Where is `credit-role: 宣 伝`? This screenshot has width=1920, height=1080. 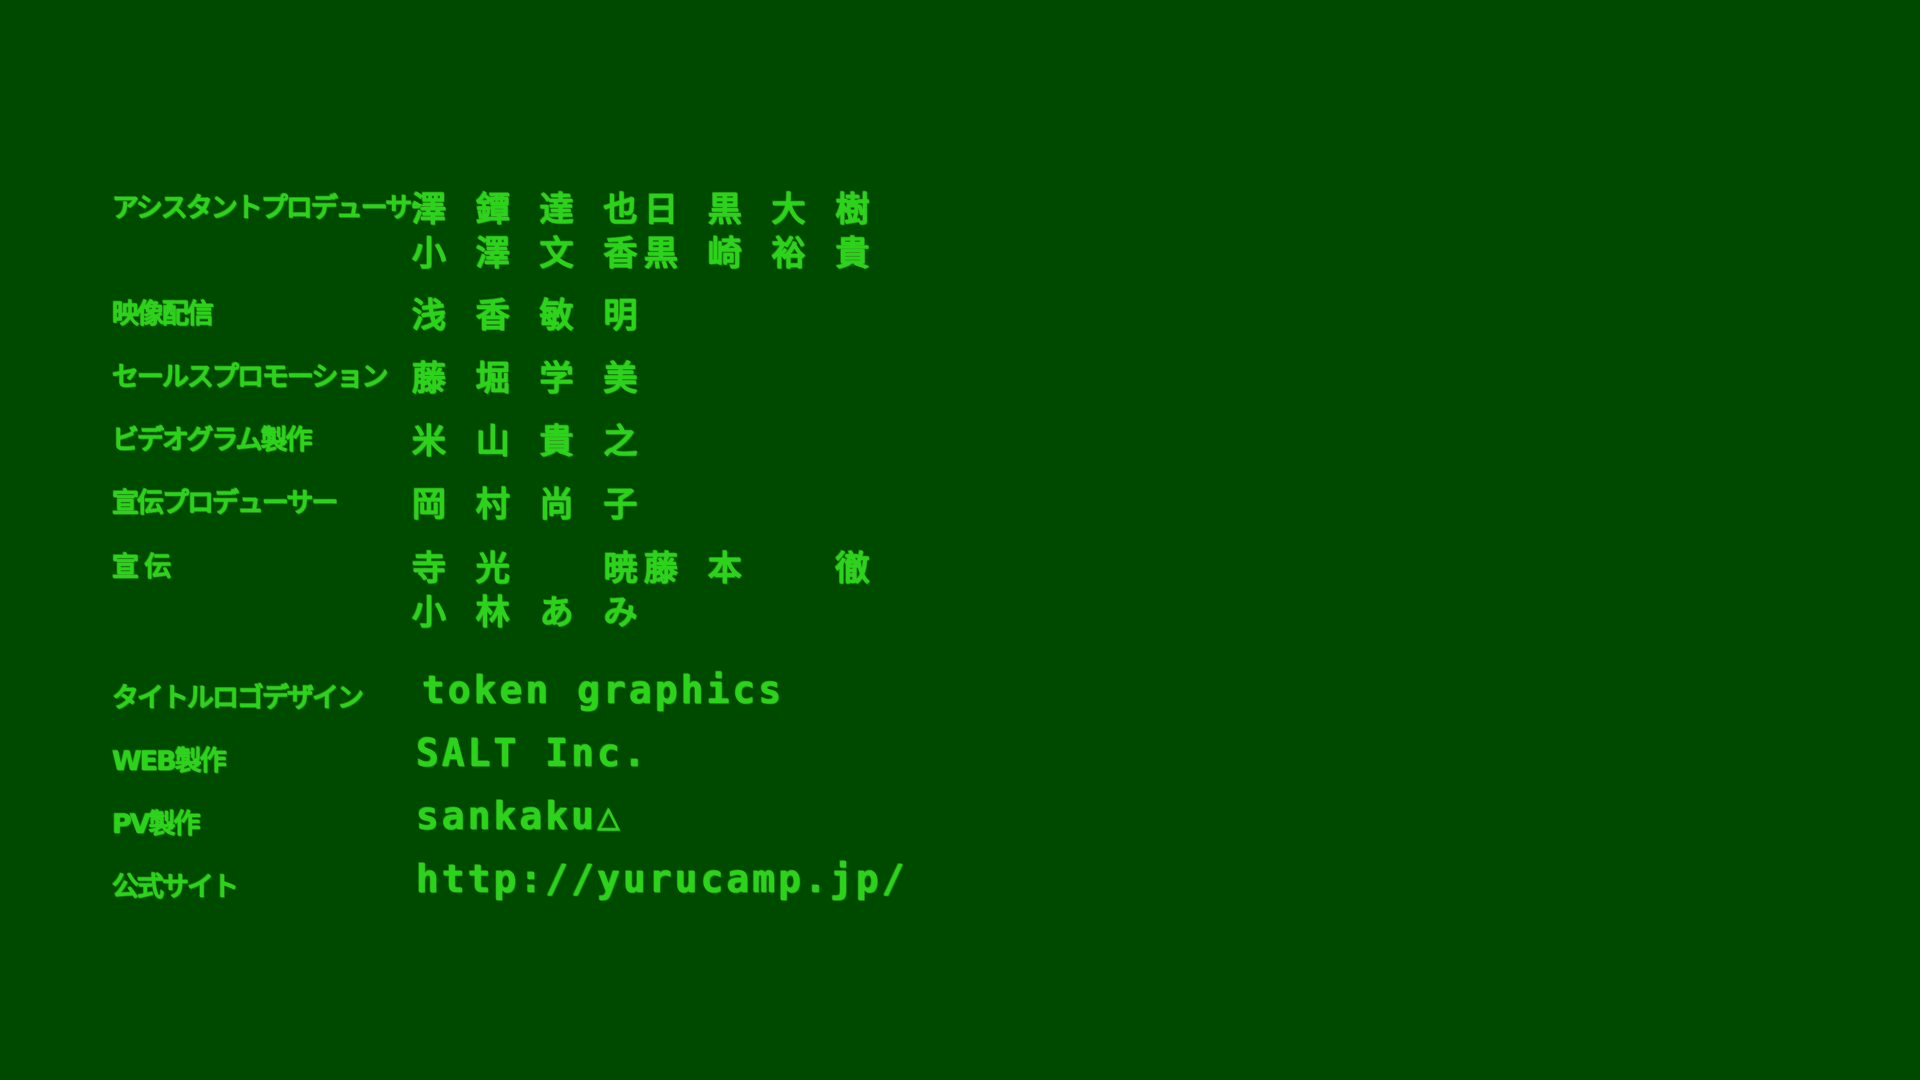 credit-role: 宣 伝 is located at coordinates (141, 567).